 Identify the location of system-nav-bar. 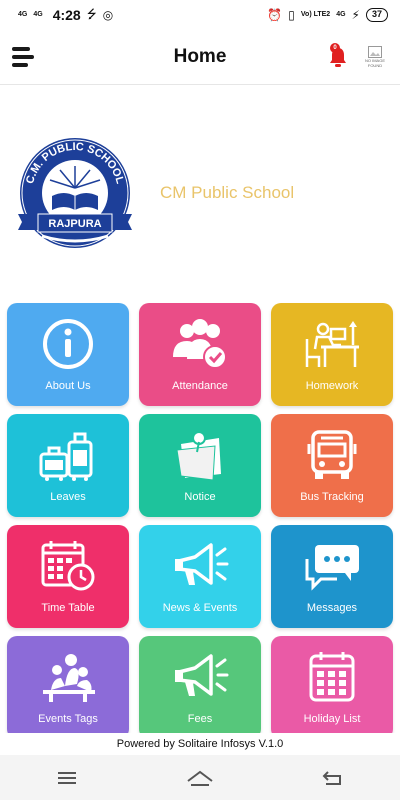
(200, 777).